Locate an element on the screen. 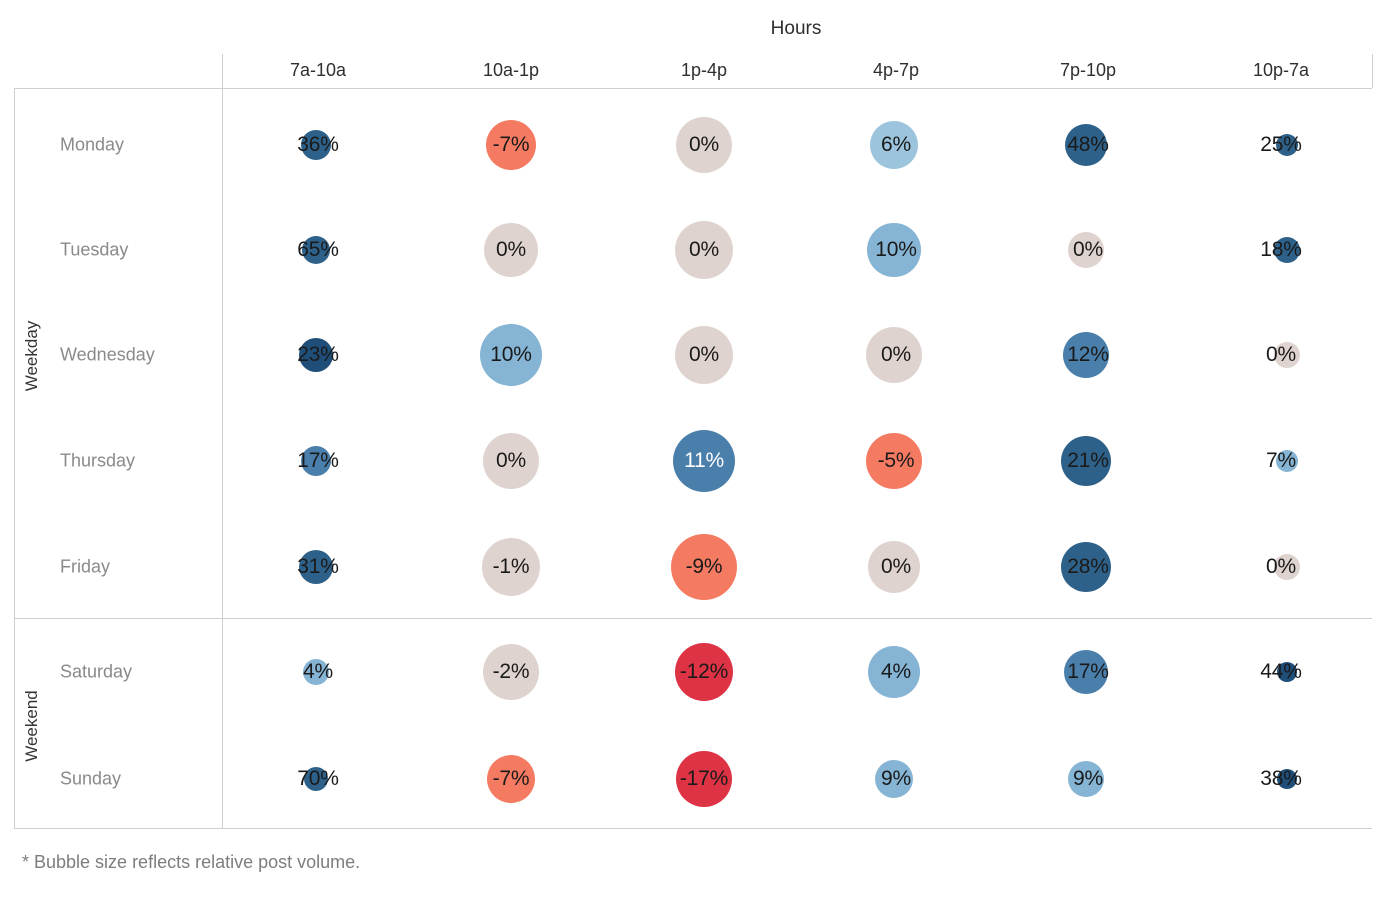 This screenshot has width=1400, height=900. bubble-value-label: 36% is located at coordinates (318, 144).